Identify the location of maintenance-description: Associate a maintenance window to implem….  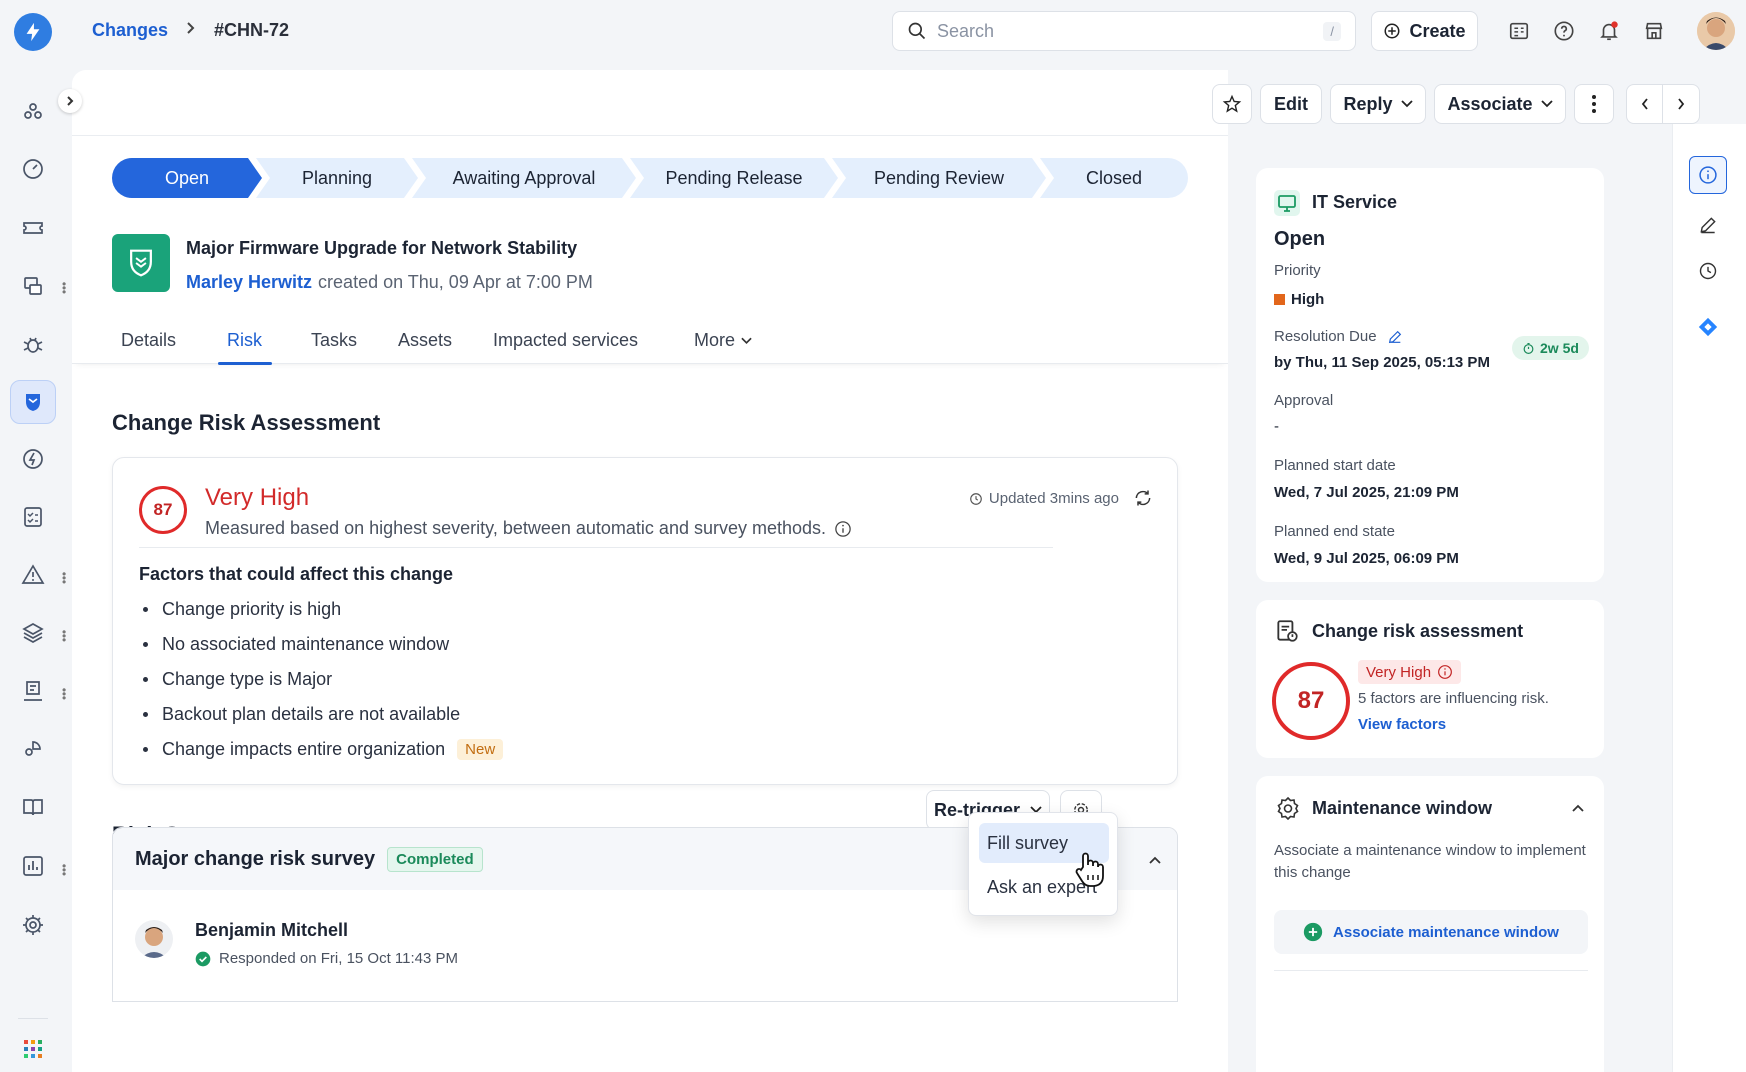
(1430, 861).